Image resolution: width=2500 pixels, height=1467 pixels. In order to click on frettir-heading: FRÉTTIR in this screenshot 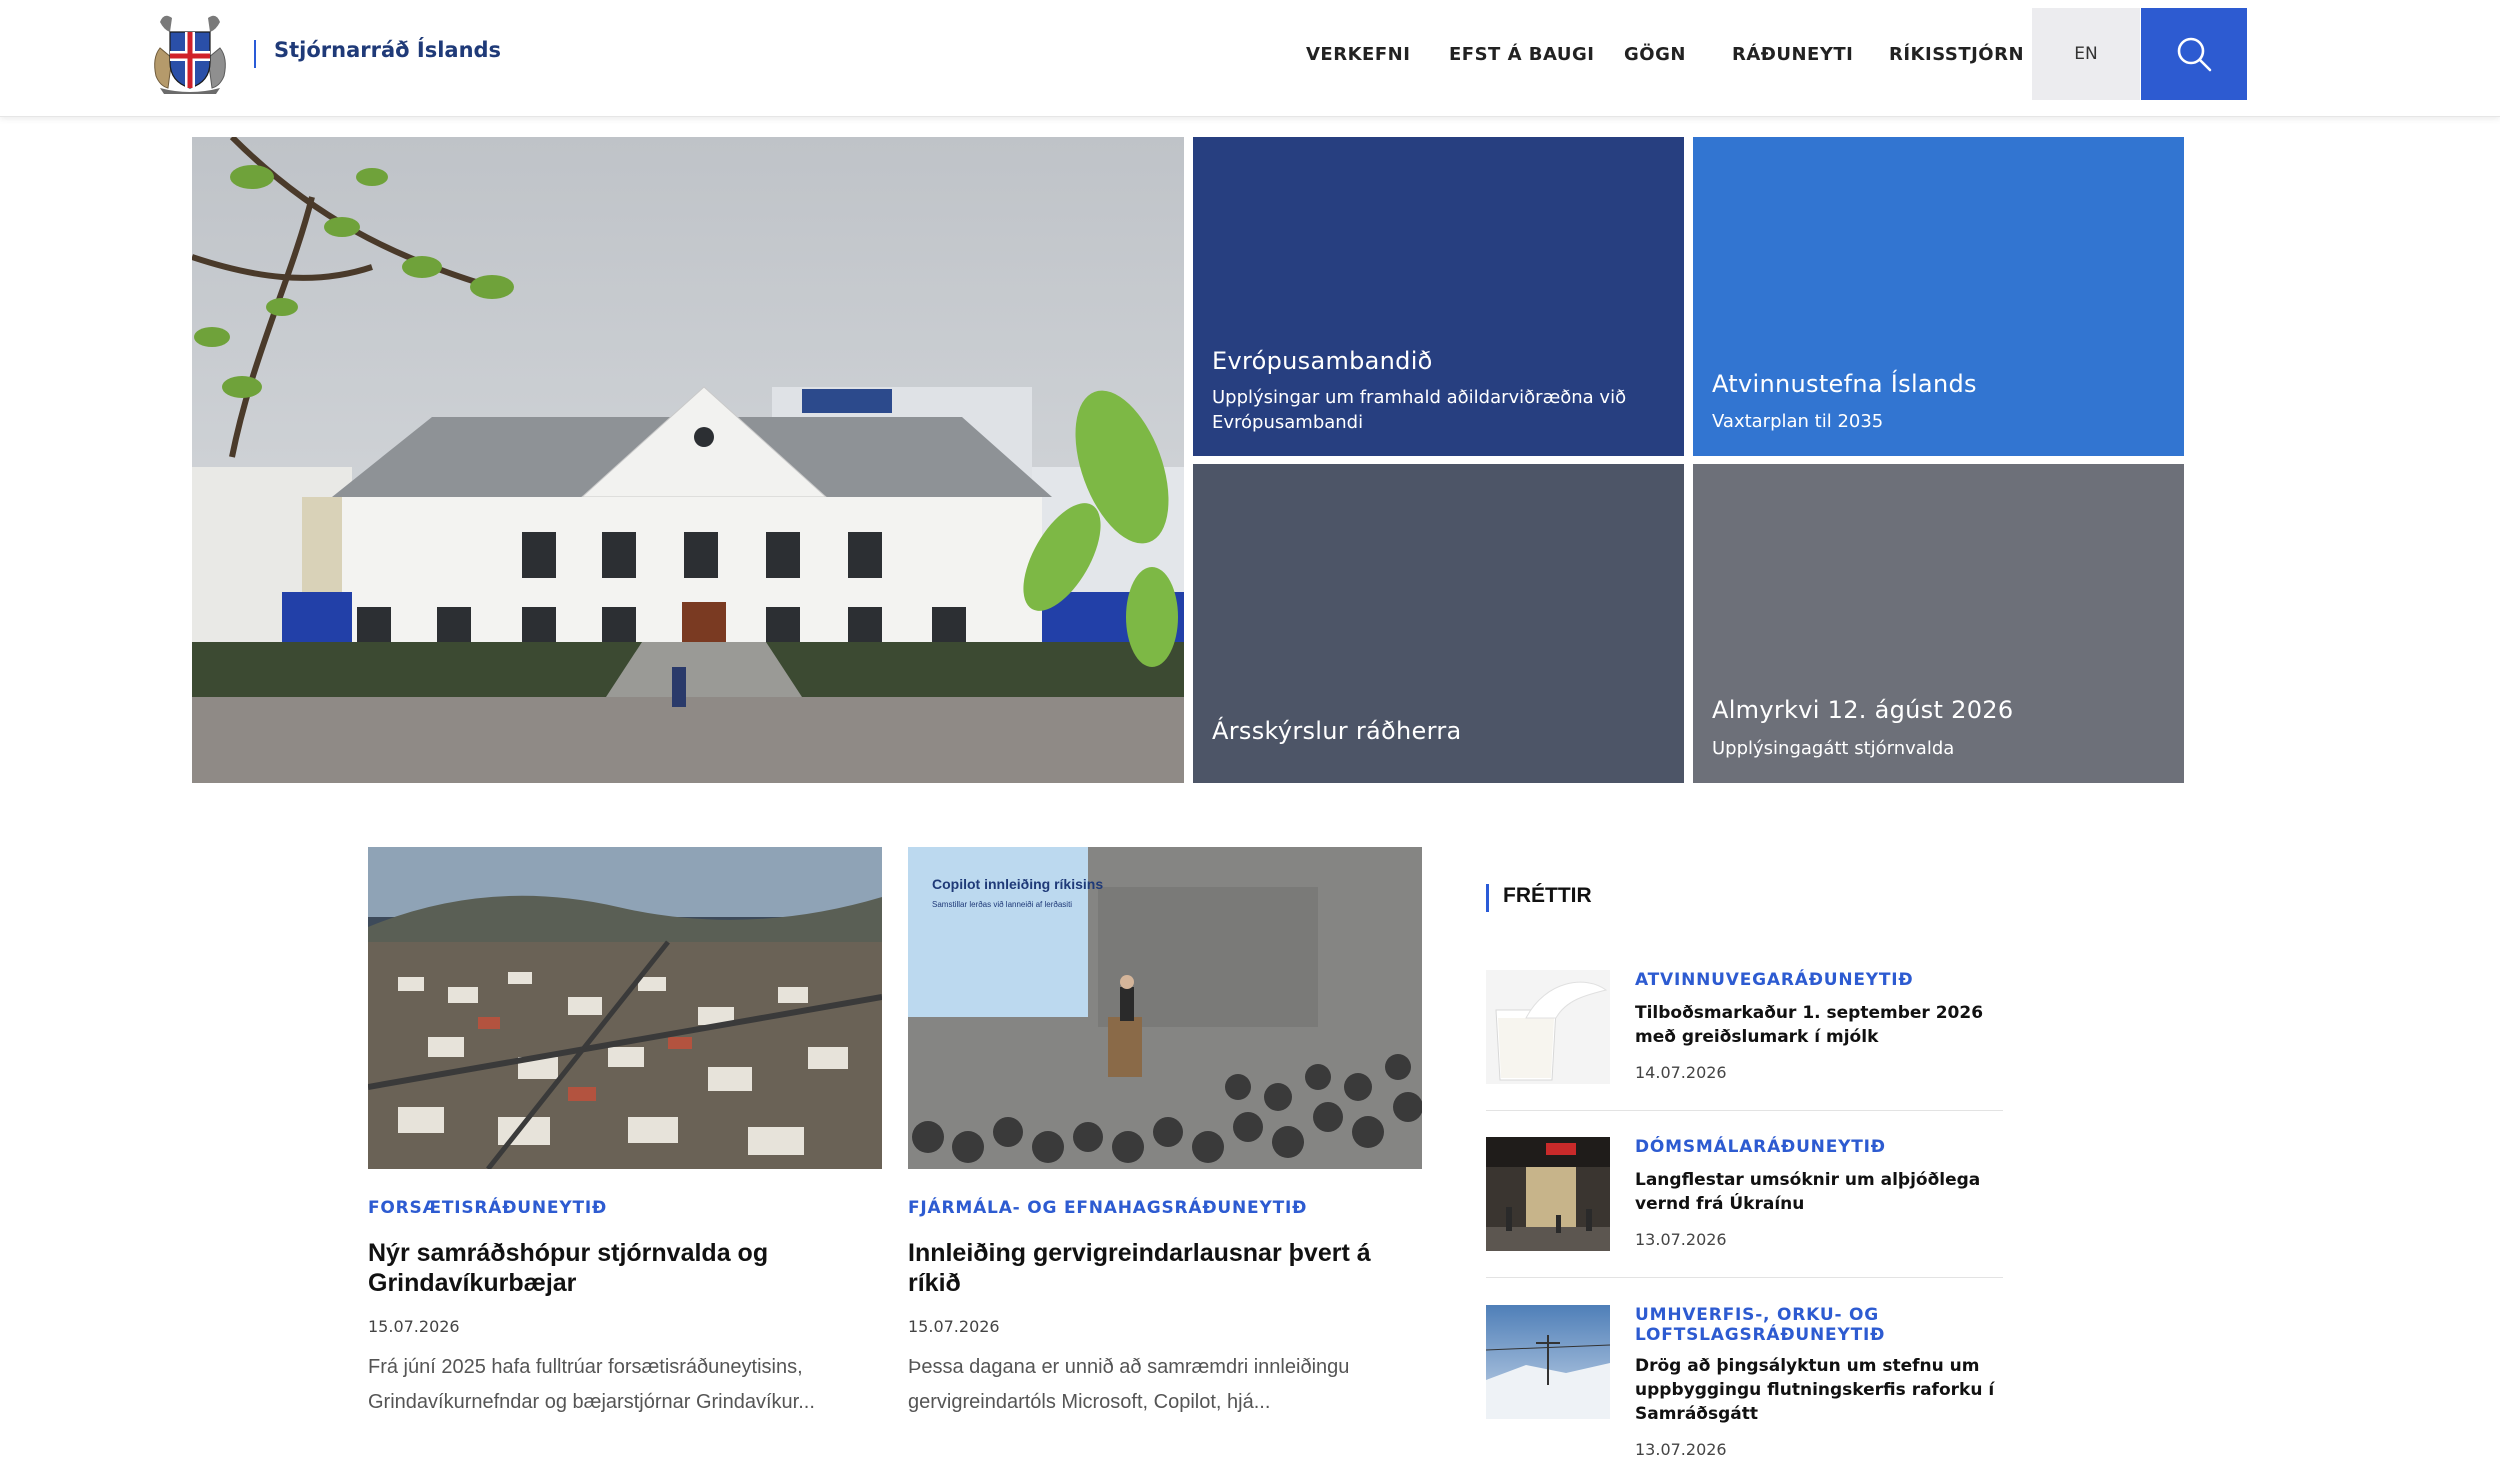, I will do `click(1547, 896)`.